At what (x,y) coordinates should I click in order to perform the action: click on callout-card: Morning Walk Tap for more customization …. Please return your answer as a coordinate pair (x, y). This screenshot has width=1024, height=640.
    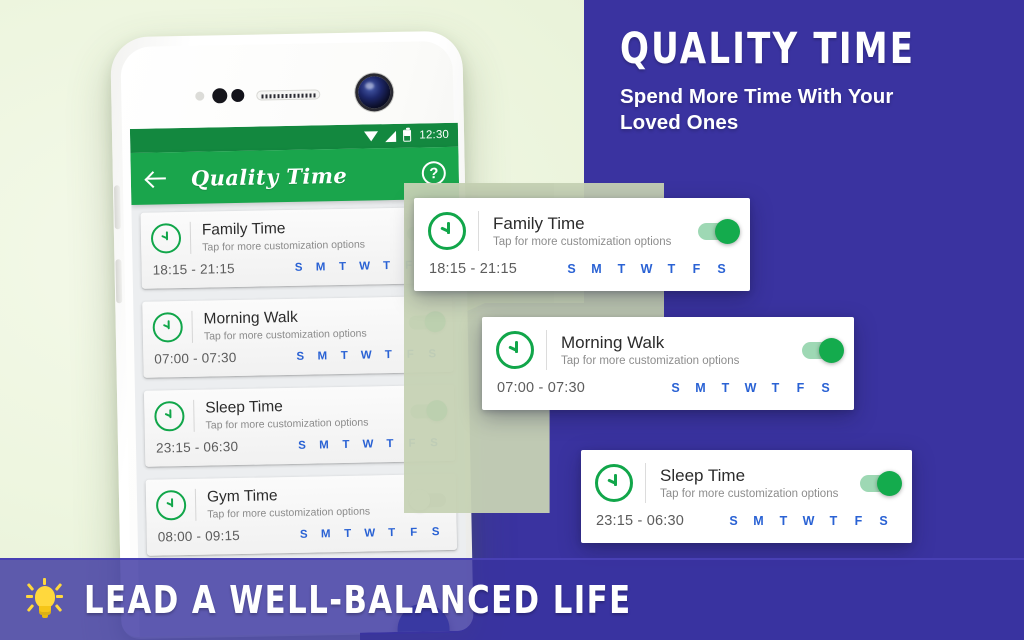
    Looking at the image, I should click on (668, 363).